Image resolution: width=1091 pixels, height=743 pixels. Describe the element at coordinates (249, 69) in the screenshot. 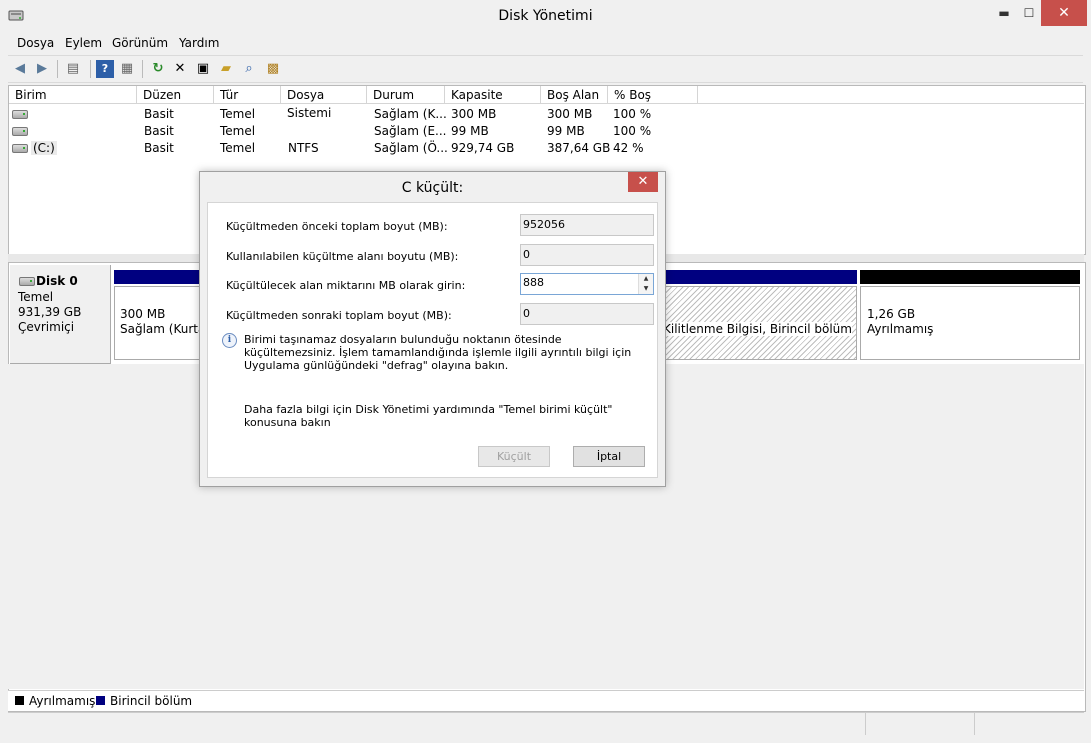

I see `search-icon: ⌕` at that location.